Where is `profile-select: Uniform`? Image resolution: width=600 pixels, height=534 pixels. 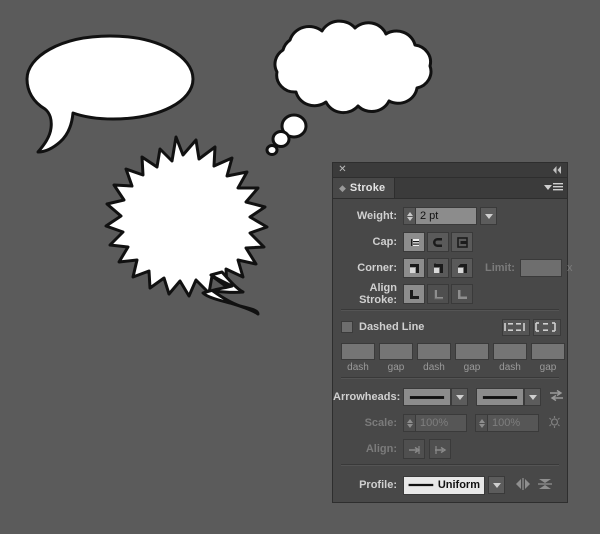
profile-select: Uniform is located at coordinates (444, 485).